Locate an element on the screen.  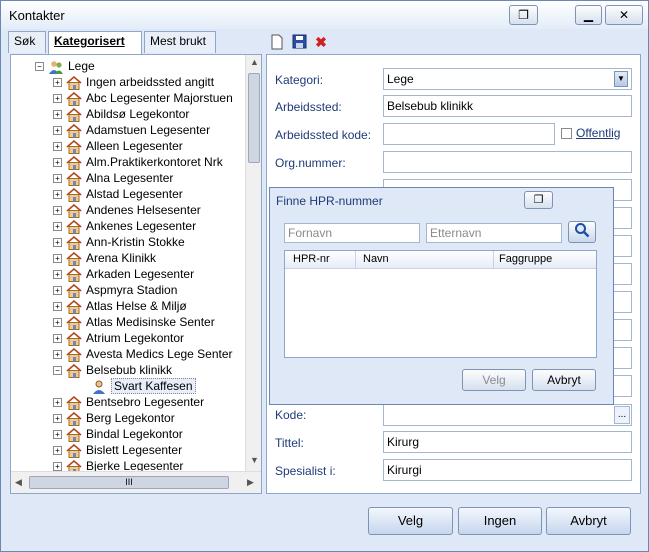
tree-node-label: Aspmyra Stadion is located at coordinates (132, 290).